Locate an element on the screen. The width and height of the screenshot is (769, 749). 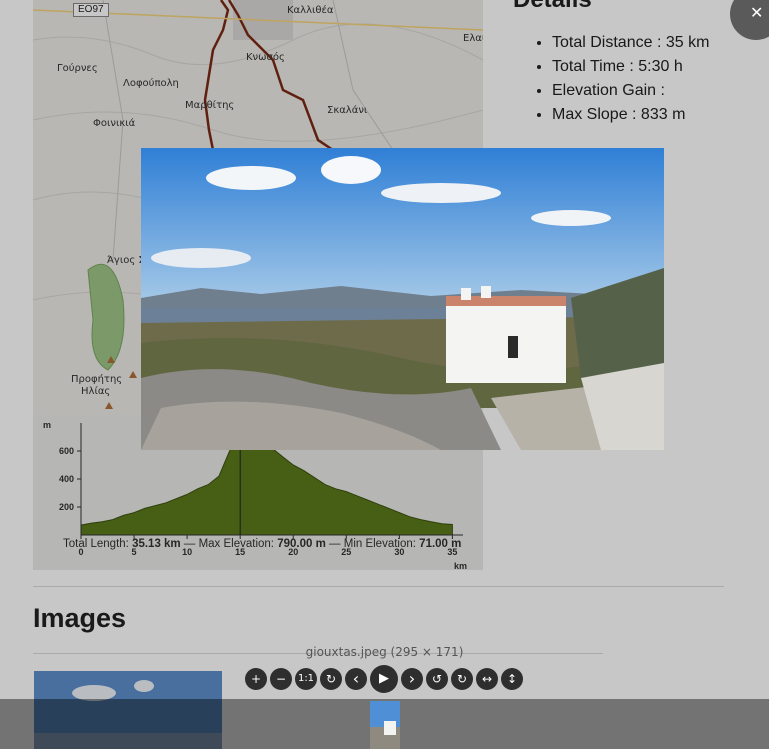
chevron-right-icon: › is located at coordinates (412, 678).